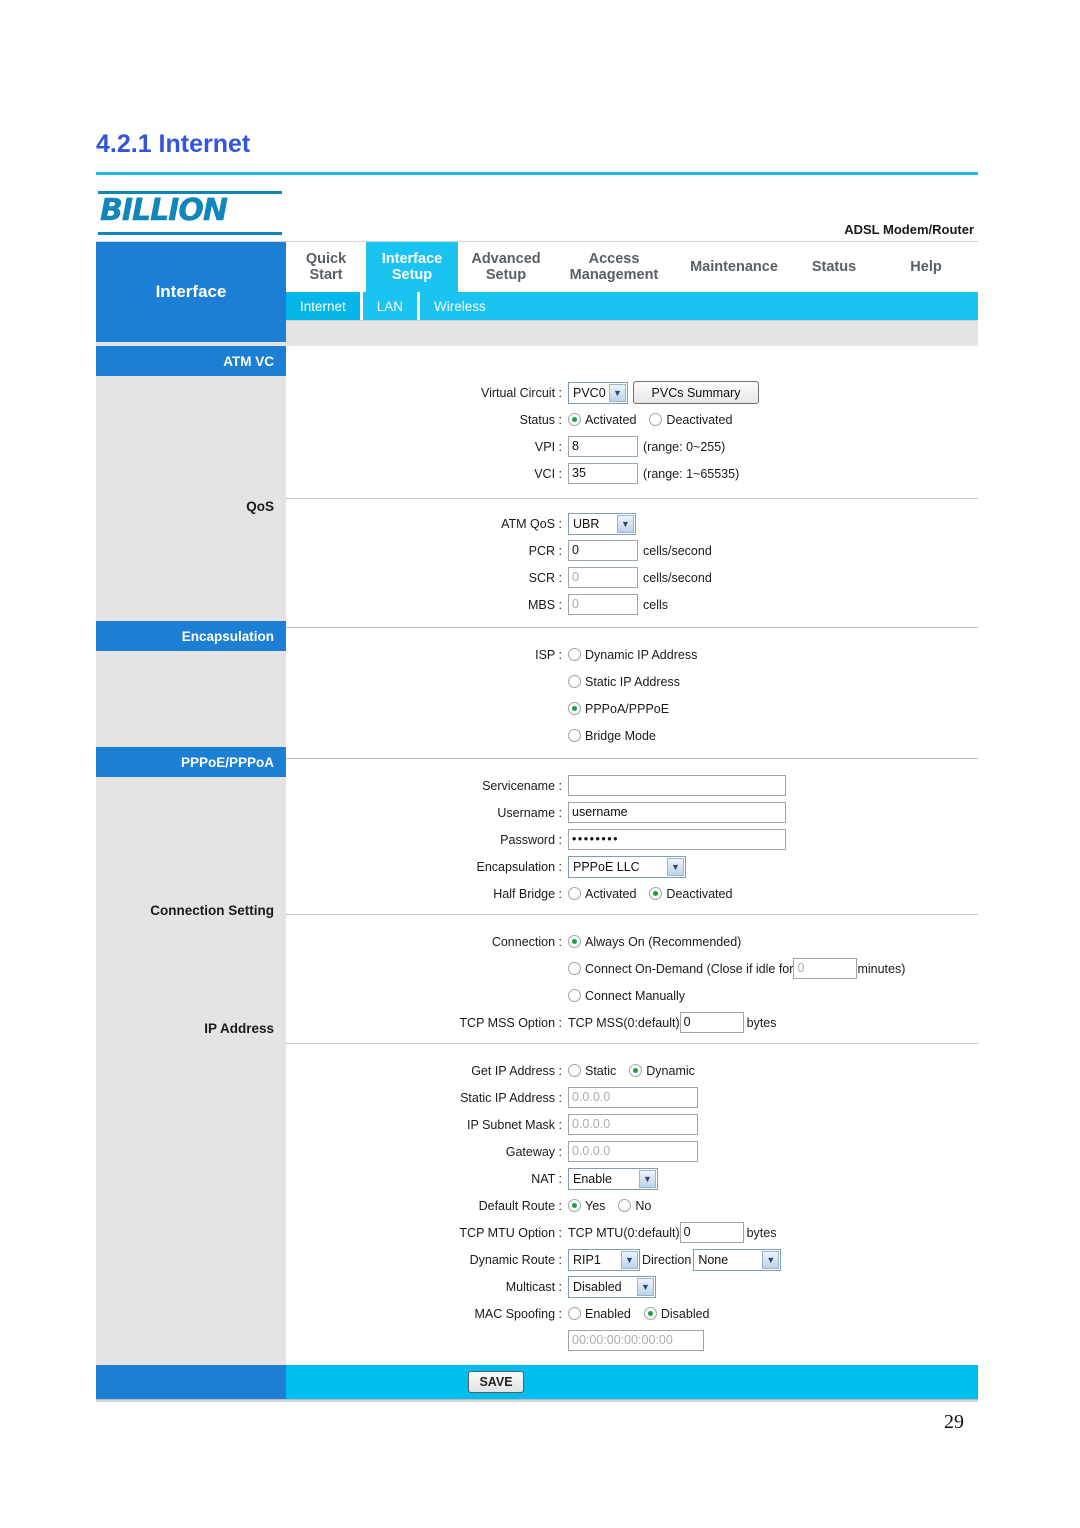 The image size is (1080, 1528). What do you see at coordinates (654, 942) in the screenshot?
I see `connection-radio-always-on: Always On (Recommended)` at bounding box center [654, 942].